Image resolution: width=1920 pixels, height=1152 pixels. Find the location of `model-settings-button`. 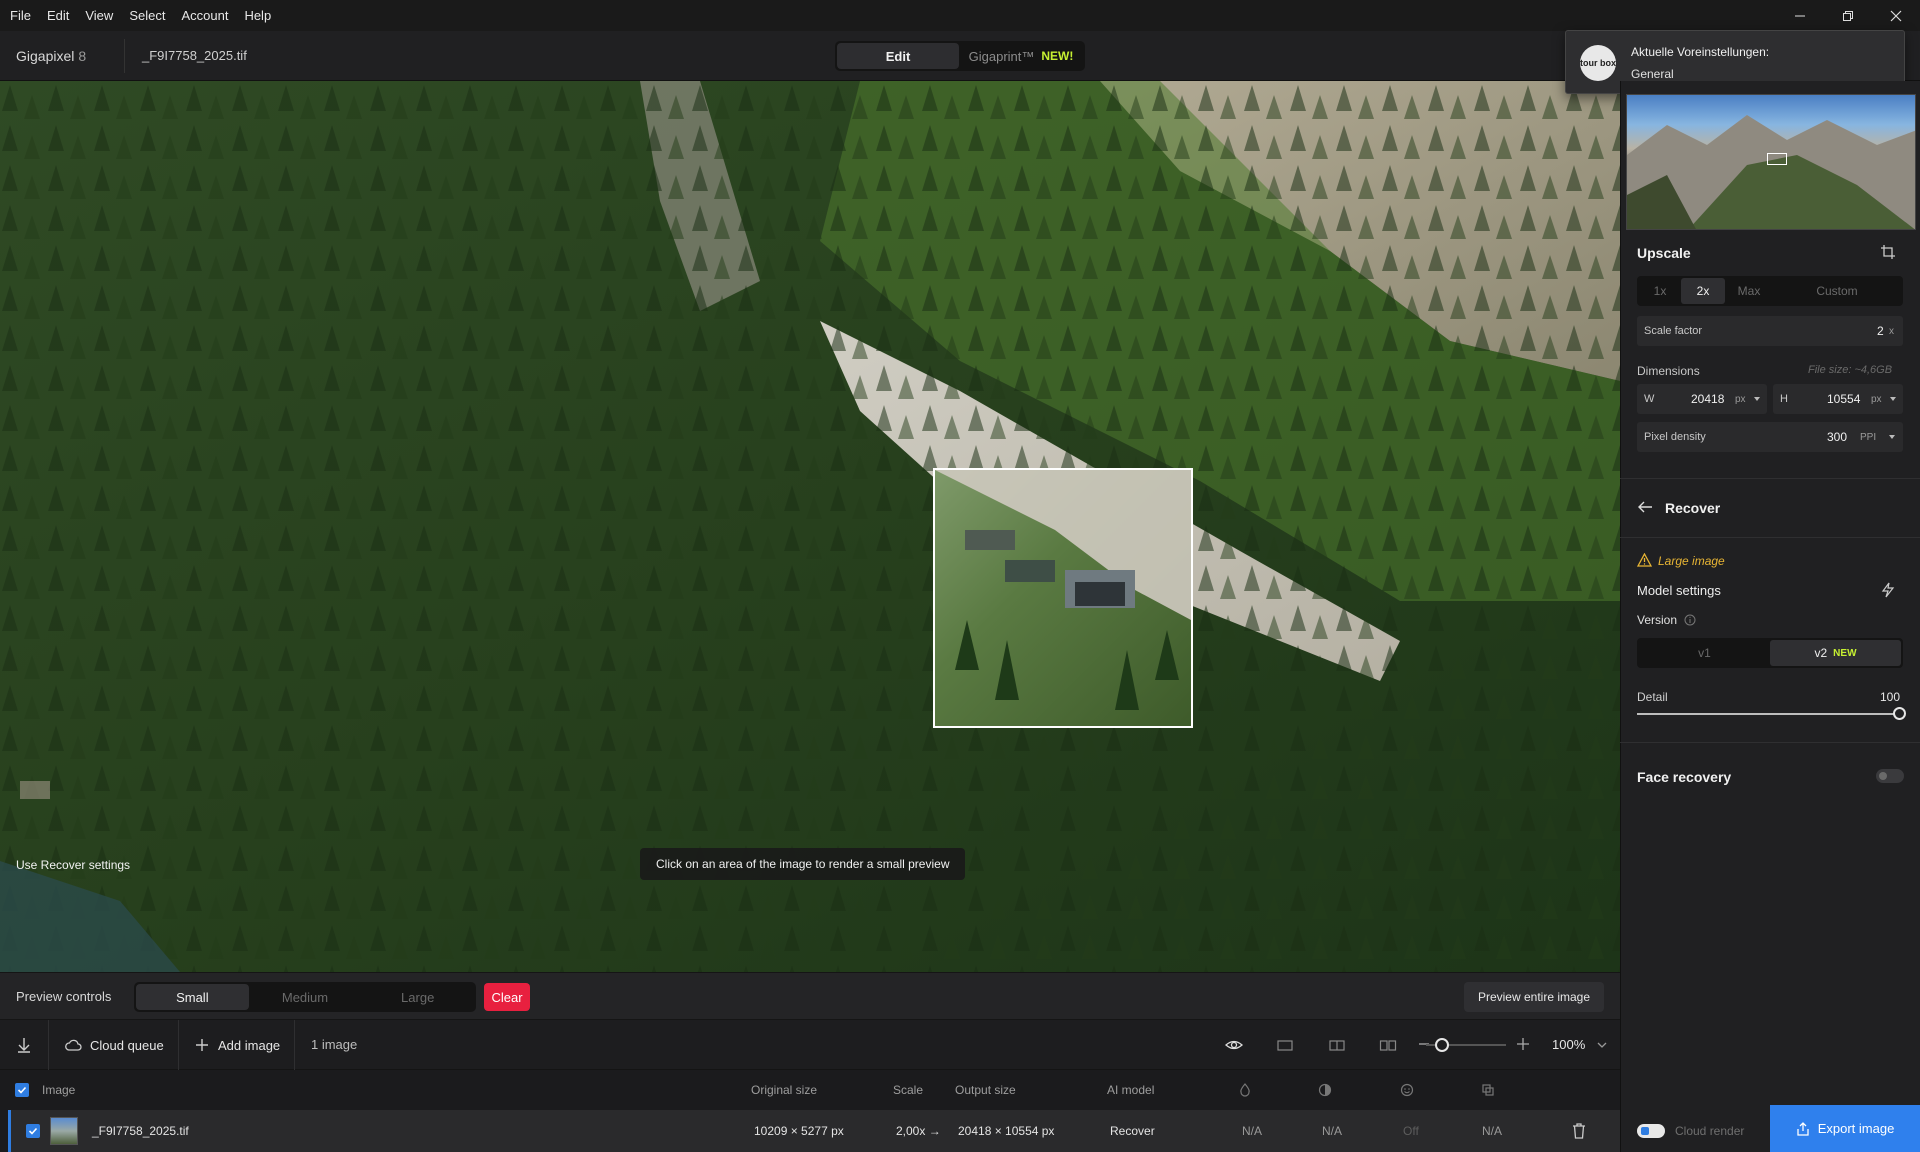

model-settings-button is located at coordinates (1888, 592).